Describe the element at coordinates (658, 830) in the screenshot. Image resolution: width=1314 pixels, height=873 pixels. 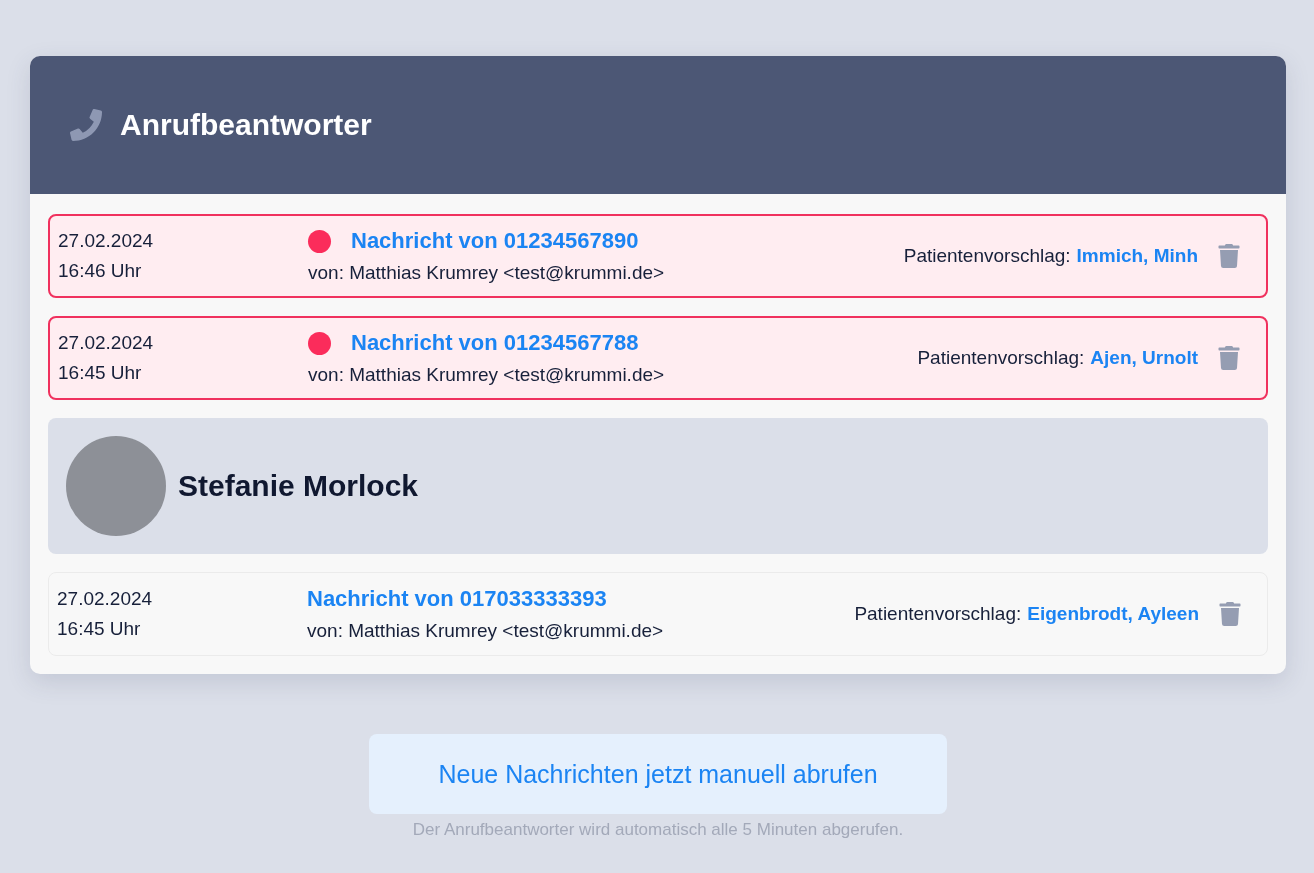
I see `hint-text: Der Anrufbeantworter wird automatisch alle 5 Minuten abgerufen.` at that location.